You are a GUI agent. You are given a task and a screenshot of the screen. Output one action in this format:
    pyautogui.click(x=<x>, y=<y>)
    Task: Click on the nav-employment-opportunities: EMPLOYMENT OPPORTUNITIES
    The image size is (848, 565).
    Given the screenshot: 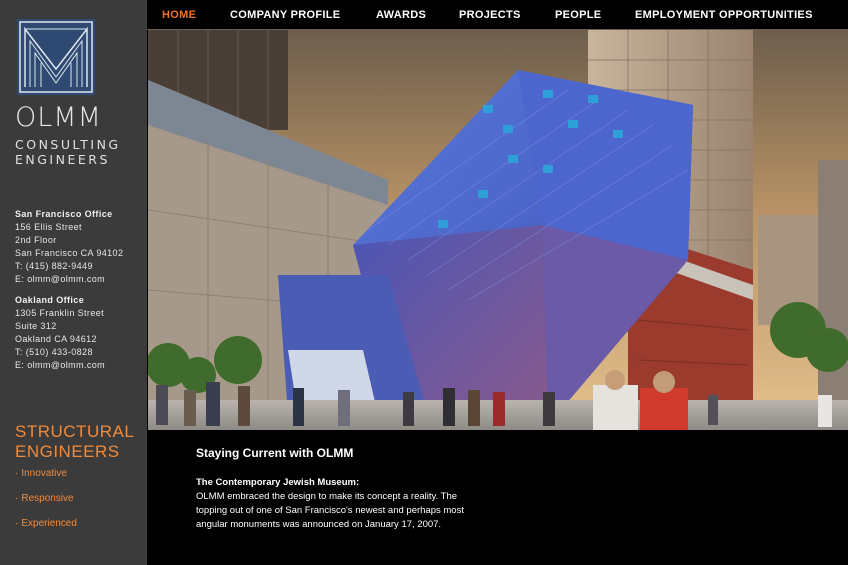 What is the action you would take?
    pyautogui.click(x=724, y=15)
    